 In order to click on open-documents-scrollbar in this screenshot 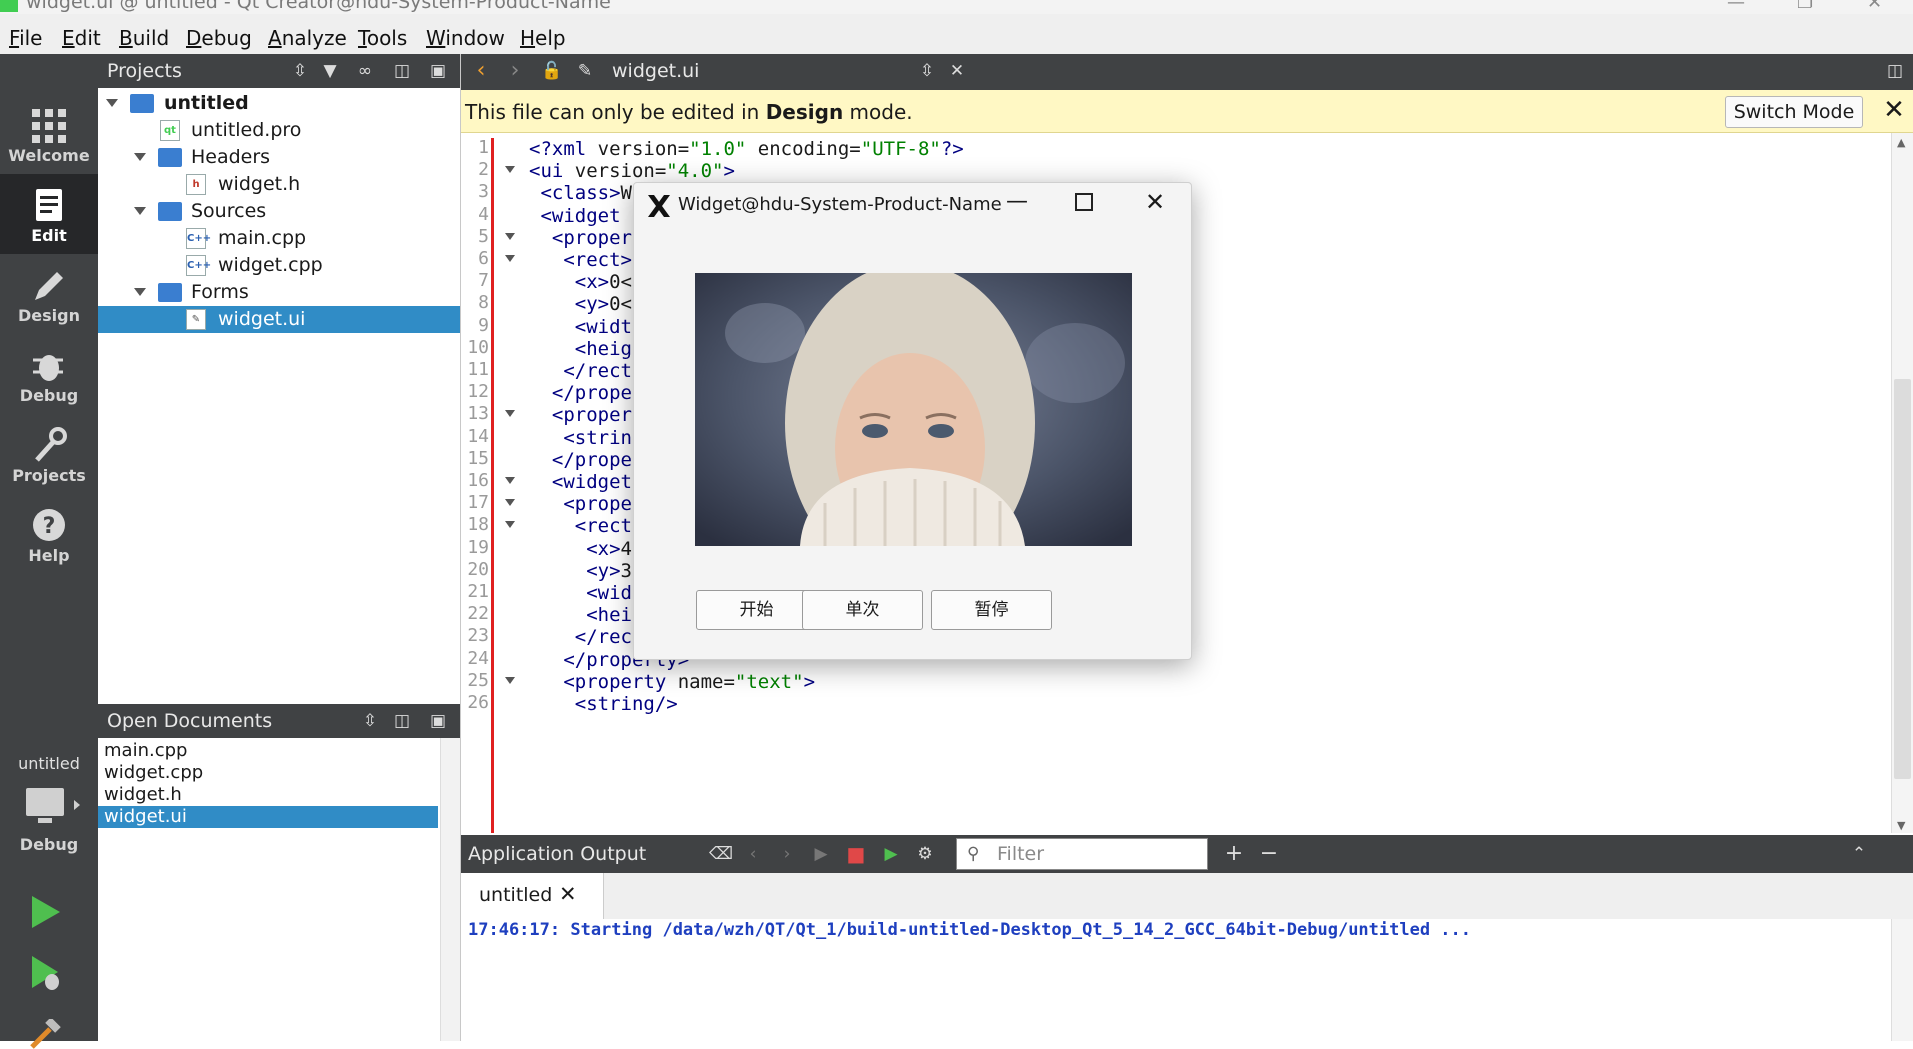, I will do `click(450, 889)`.